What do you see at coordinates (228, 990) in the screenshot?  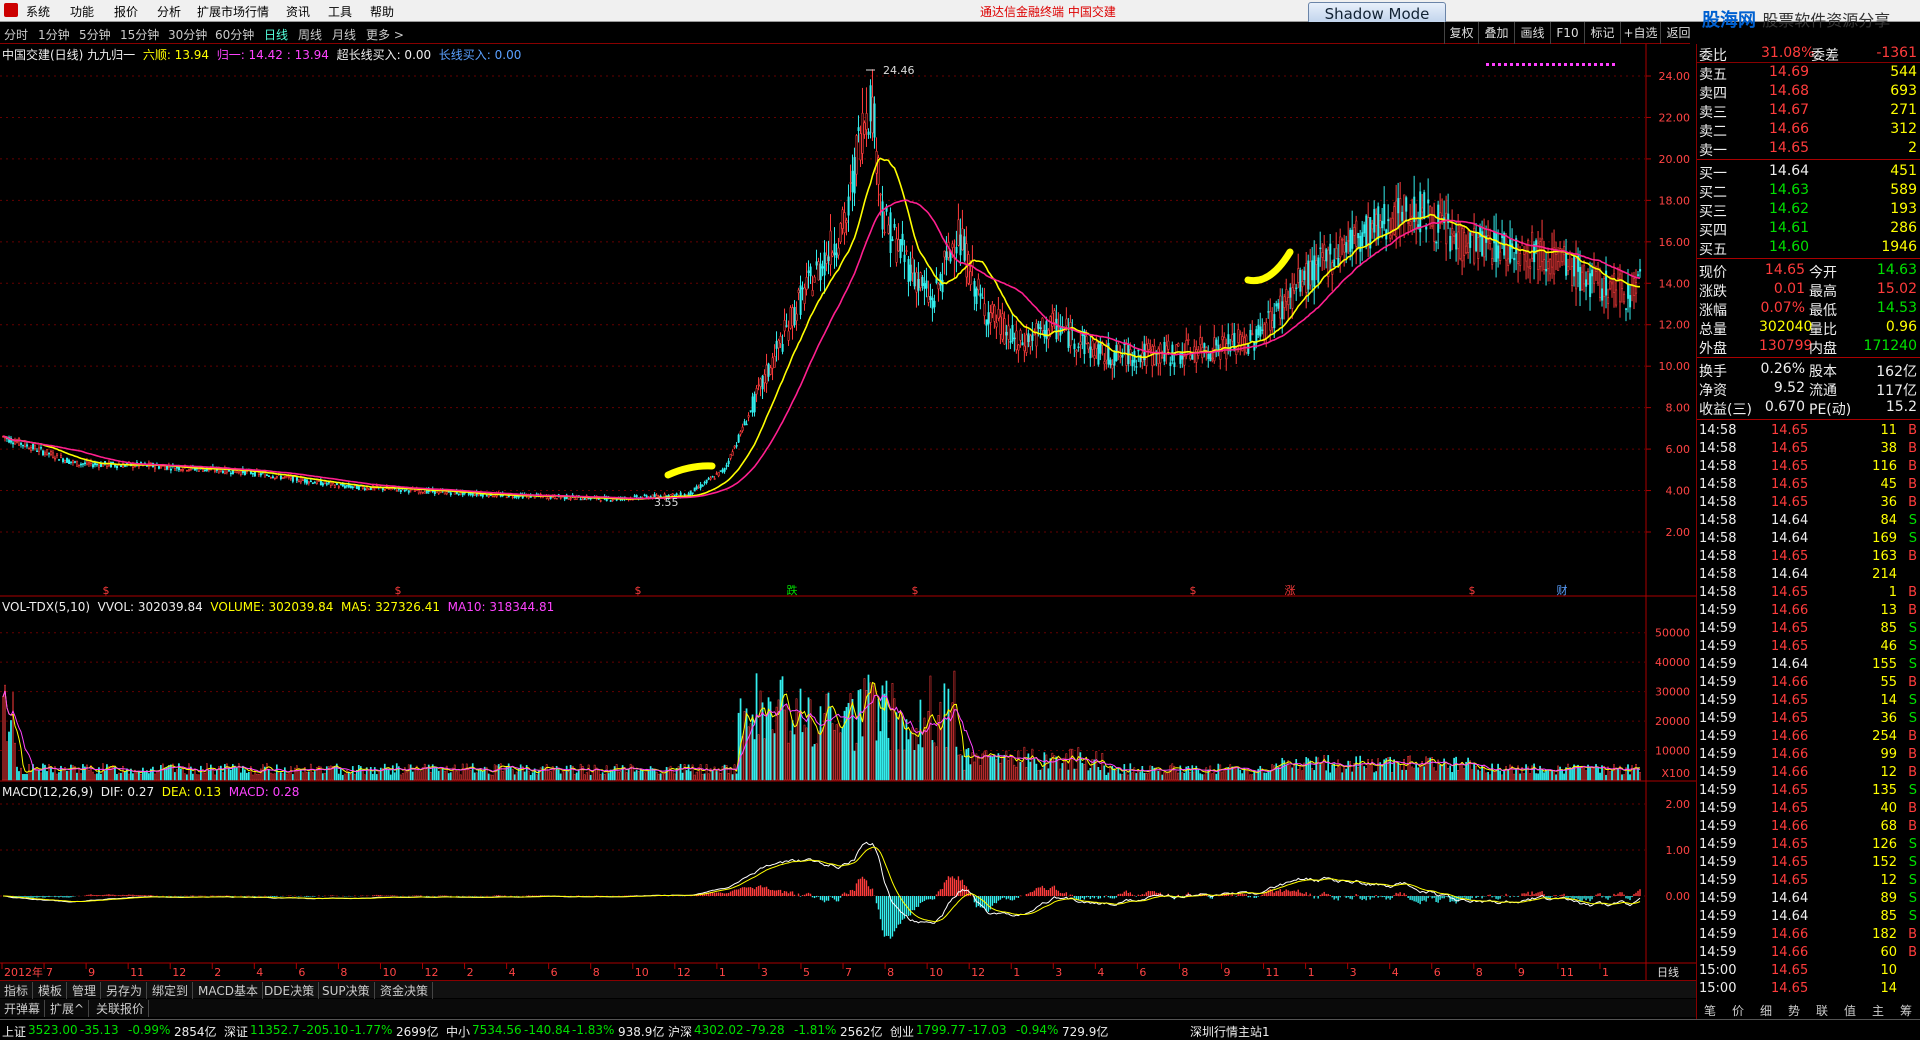 I see `indicator-tab: MACD基本` at bounding box center [228, 990].